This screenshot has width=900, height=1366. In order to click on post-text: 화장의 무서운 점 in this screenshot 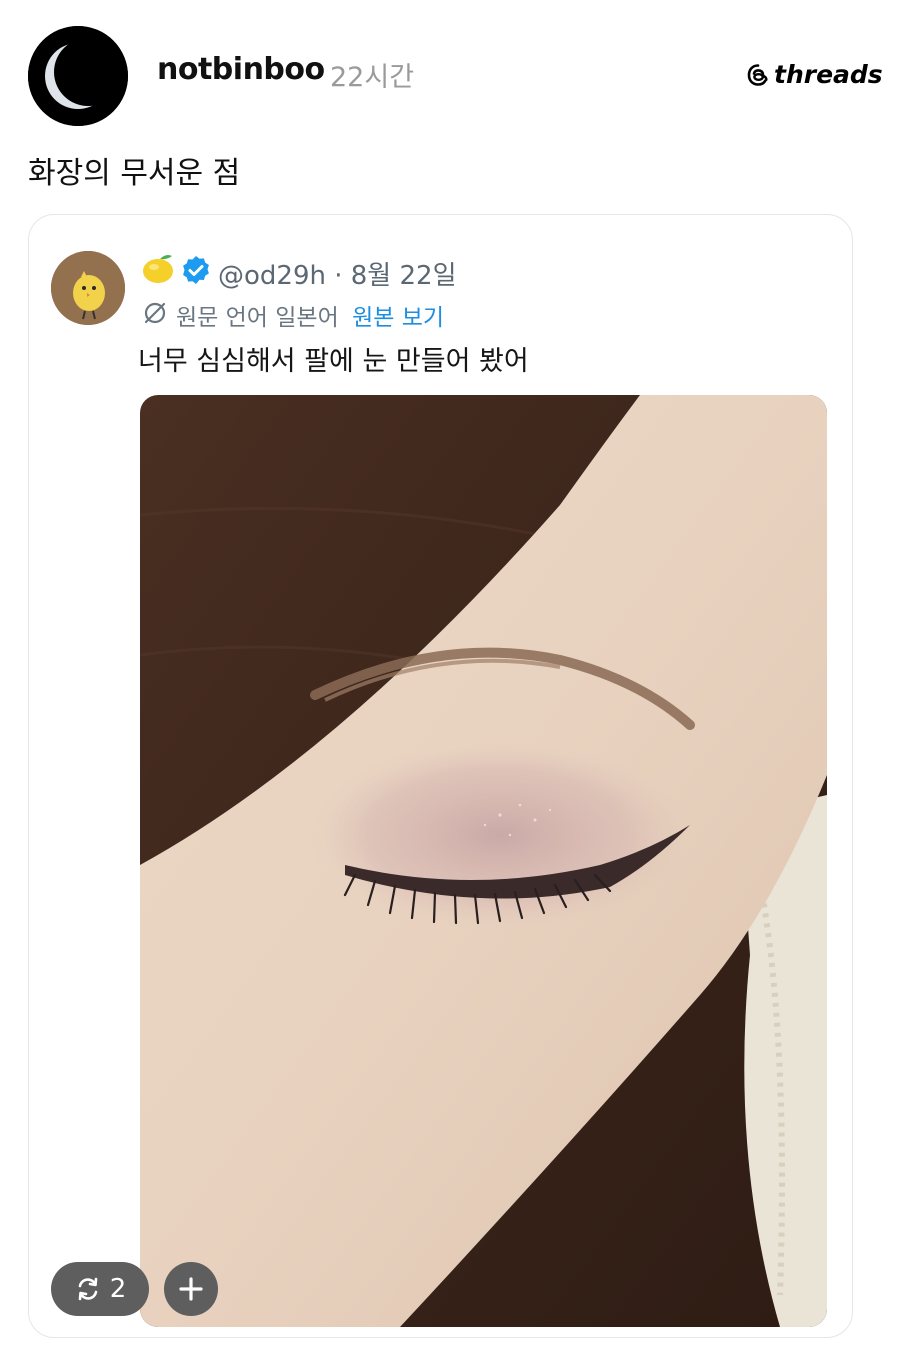, I will do `click(134, 173)`.